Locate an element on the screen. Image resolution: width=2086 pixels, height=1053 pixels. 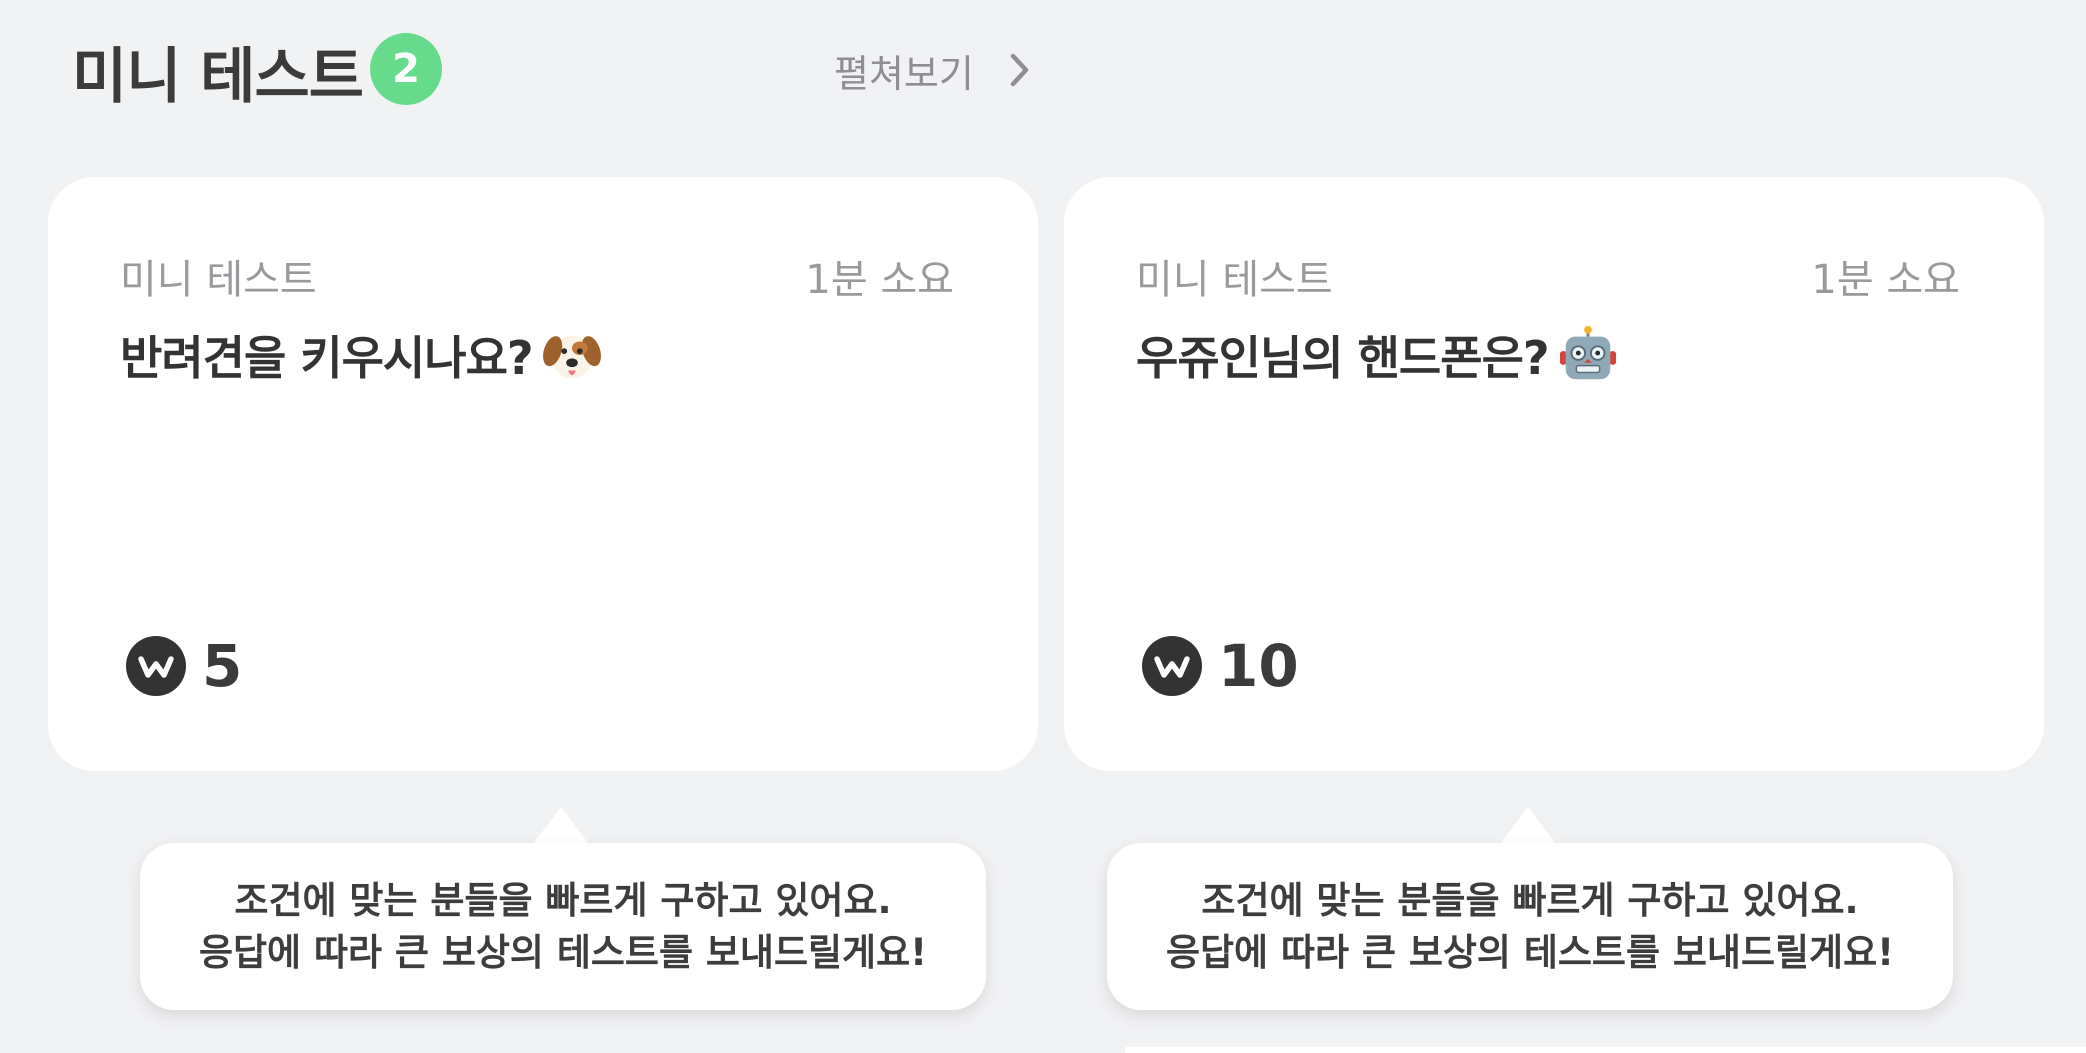
reward: 5 is located at coordinates (184, 666).